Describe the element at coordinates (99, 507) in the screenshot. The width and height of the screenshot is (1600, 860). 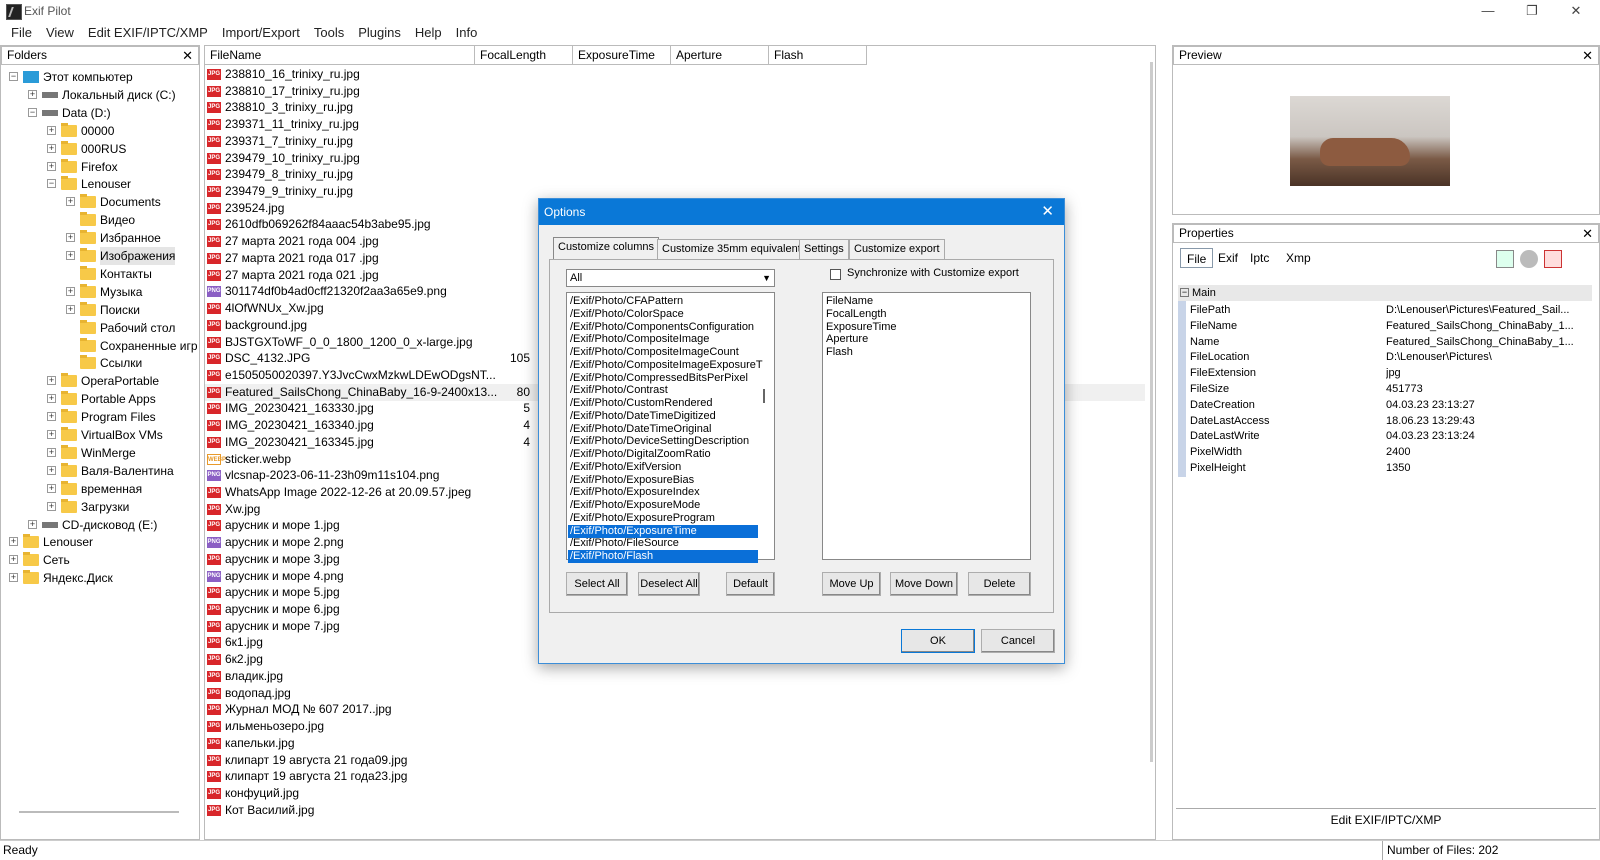
I see `tree-item: + Загрузки` at that location.